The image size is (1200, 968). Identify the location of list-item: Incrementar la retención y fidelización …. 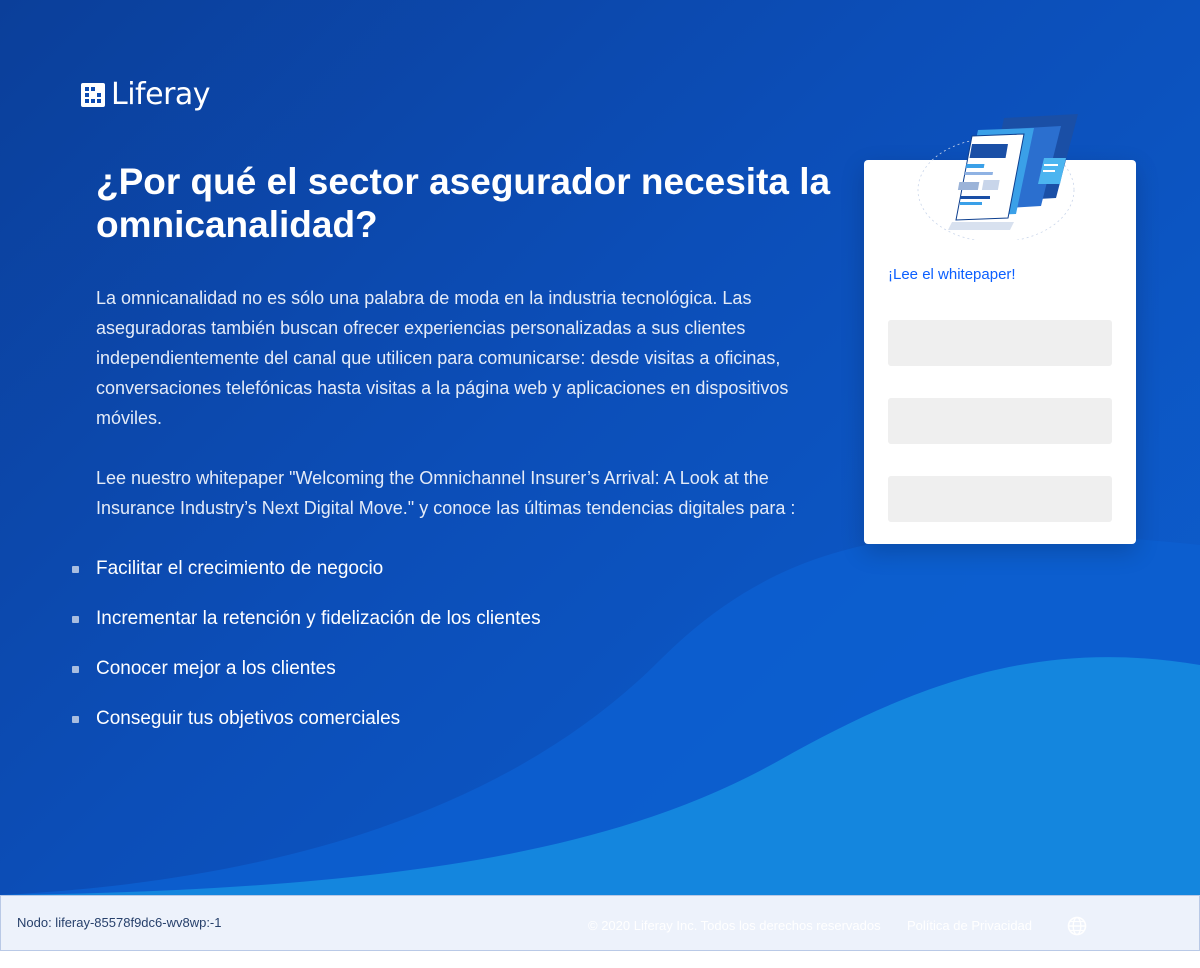
(306, 629).